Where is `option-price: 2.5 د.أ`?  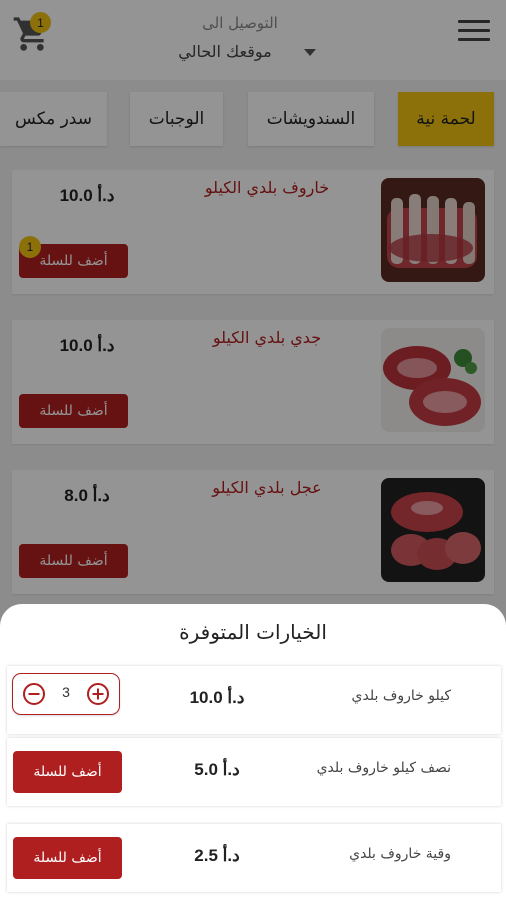 option-price: 2.5 د.أ is located at coordinates (217, 855).